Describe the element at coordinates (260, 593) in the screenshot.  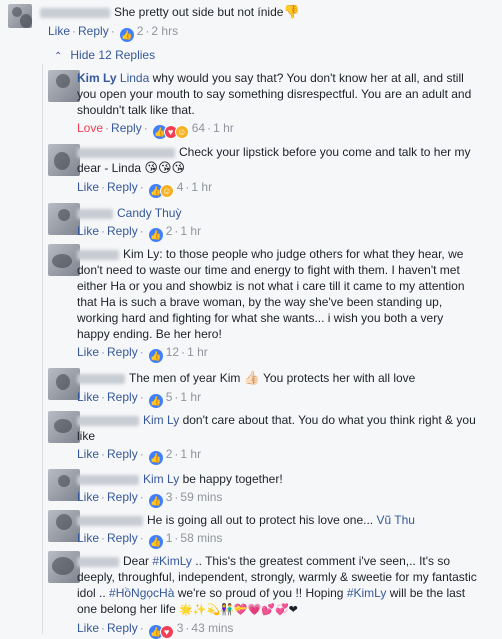
I see `comment-text-cont: we're so proud of you !! Hoping` at that location.